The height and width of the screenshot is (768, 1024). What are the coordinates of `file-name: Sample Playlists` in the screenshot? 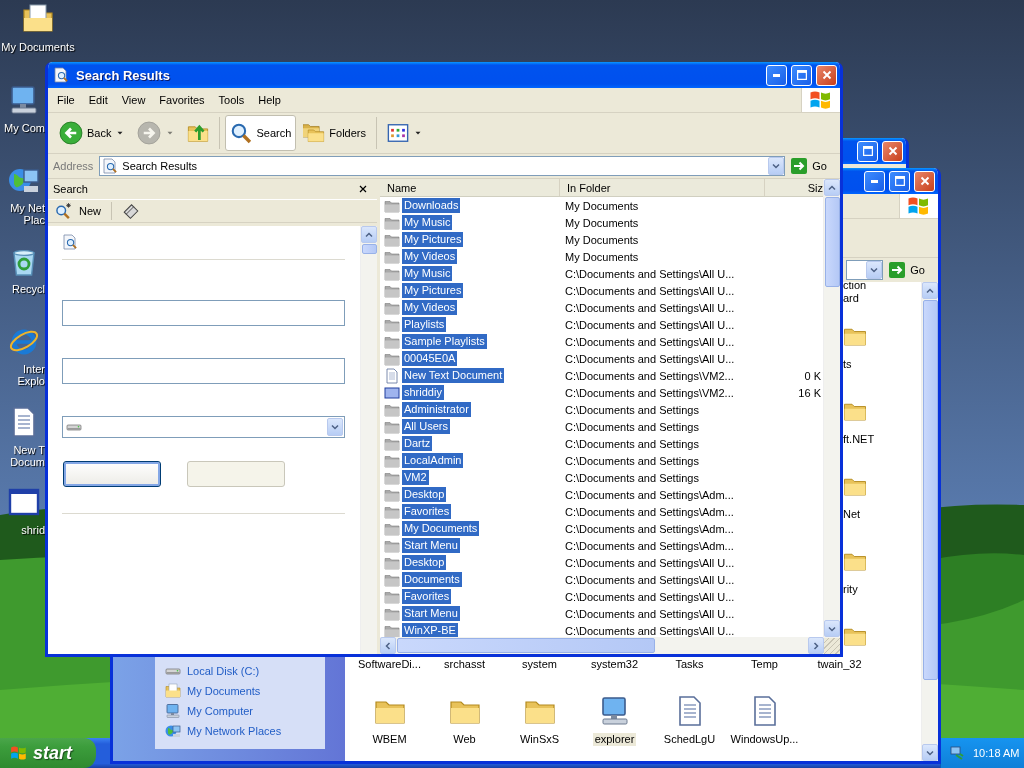 It's located at (444, 341).